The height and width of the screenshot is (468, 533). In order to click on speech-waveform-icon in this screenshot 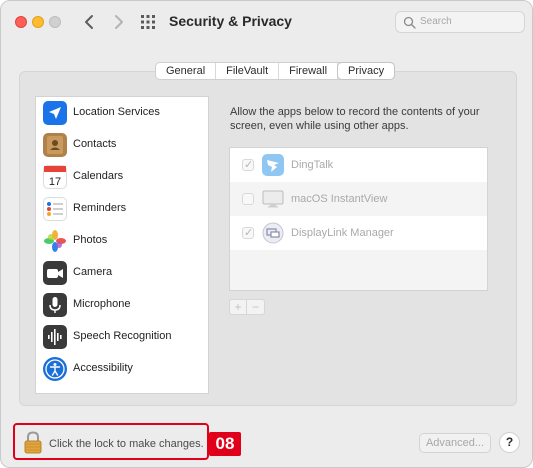, I will do `click(55, 337)`.